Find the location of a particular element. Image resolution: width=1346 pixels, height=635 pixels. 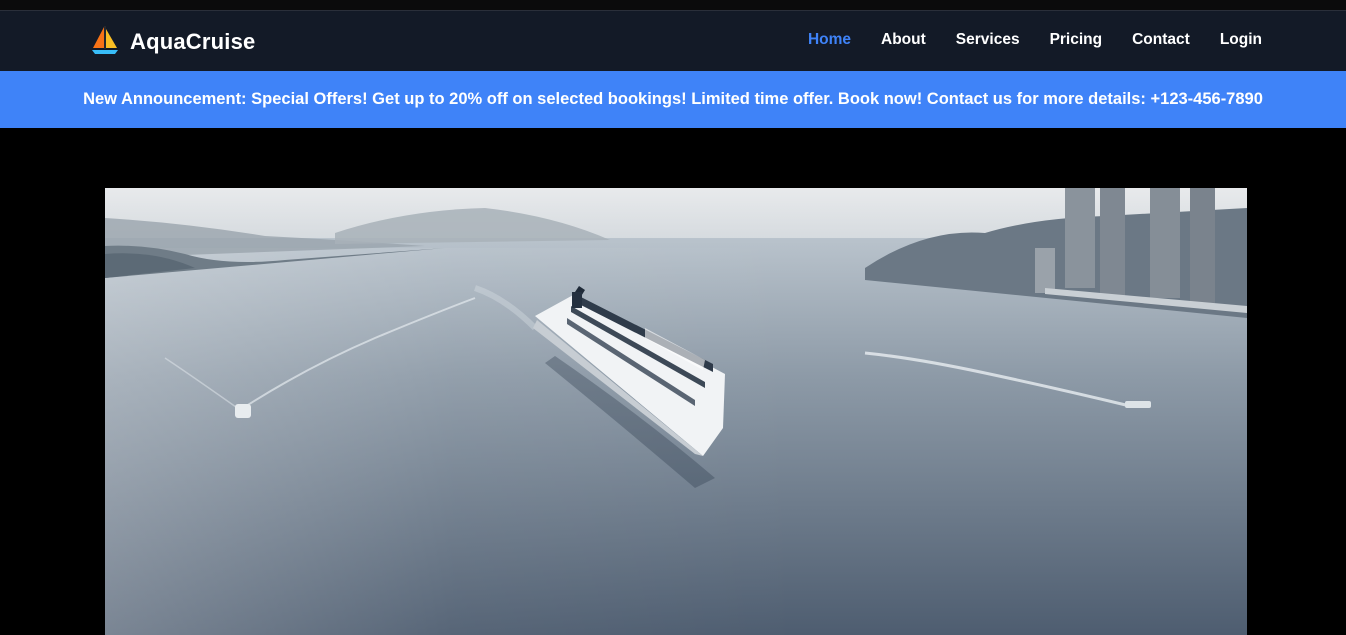

brand-logo-link: AquaCruise is located at coordinates (172, 42).